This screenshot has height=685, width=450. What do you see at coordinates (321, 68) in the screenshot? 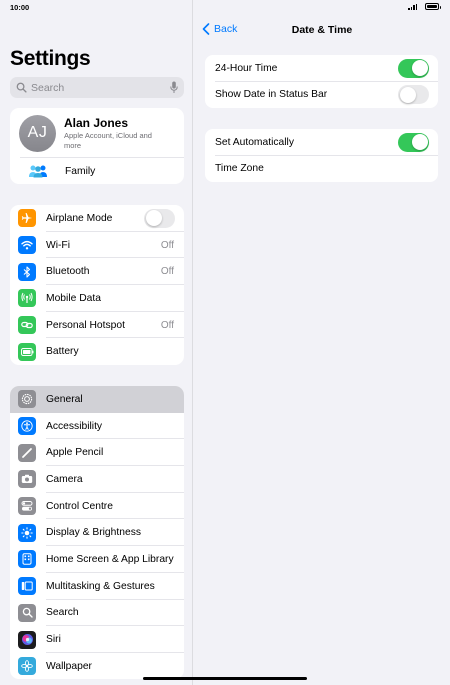
I see `24-hour-time-row: 24-Hour Time` at bounding box center [321, 68].